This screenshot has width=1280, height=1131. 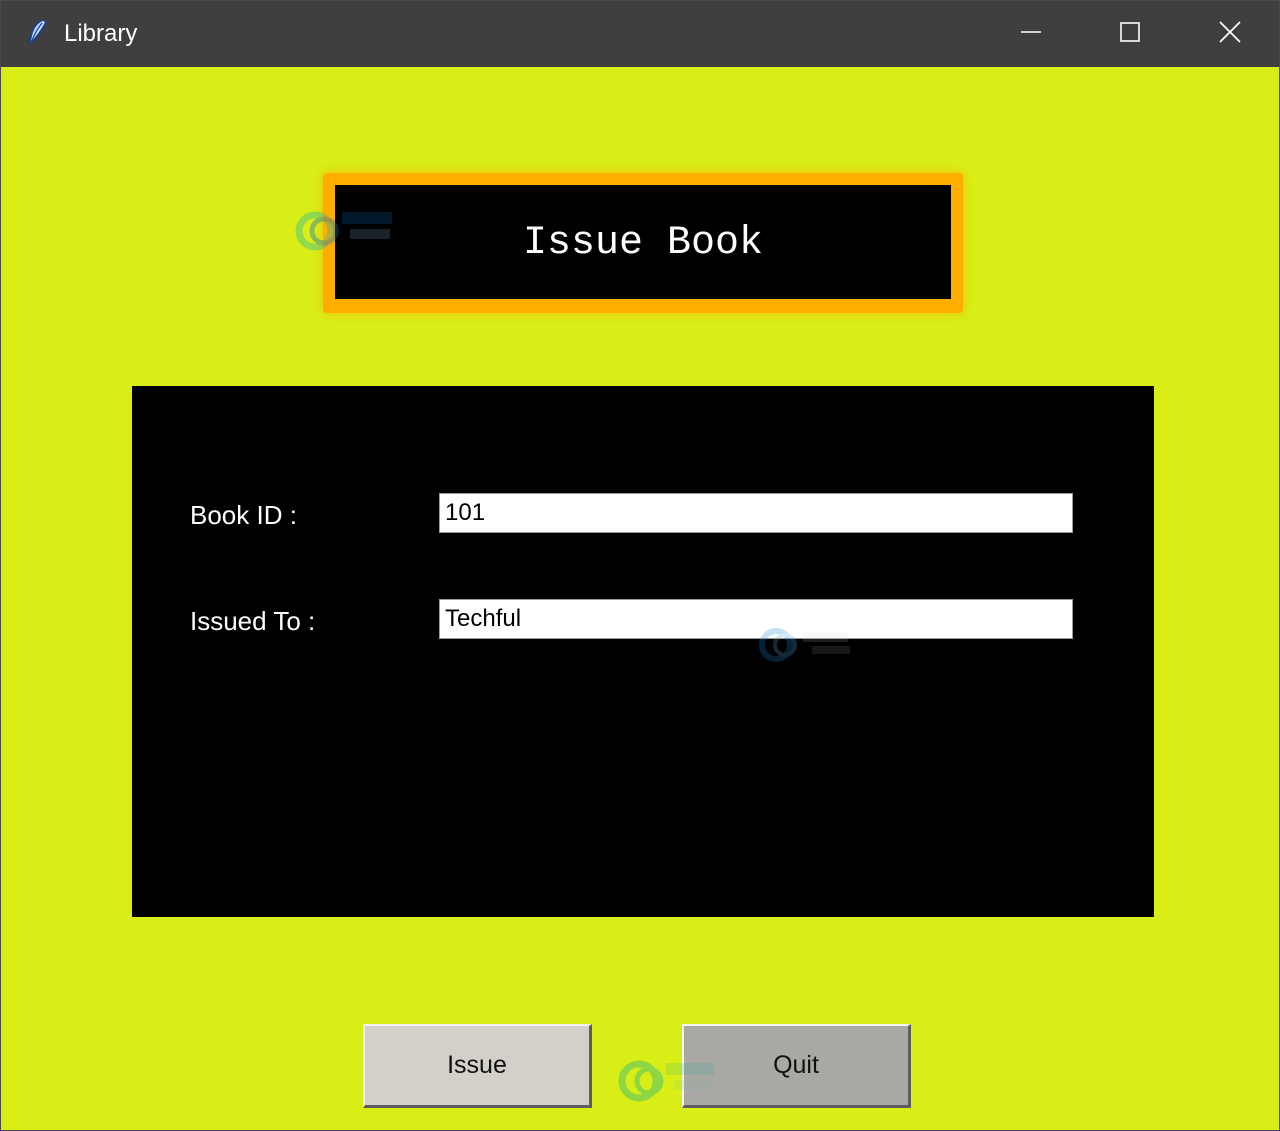 What do you see at coordinates (101, 33) in the screenshot?
I see `window-title: Library` at bounding box center [101, 33].